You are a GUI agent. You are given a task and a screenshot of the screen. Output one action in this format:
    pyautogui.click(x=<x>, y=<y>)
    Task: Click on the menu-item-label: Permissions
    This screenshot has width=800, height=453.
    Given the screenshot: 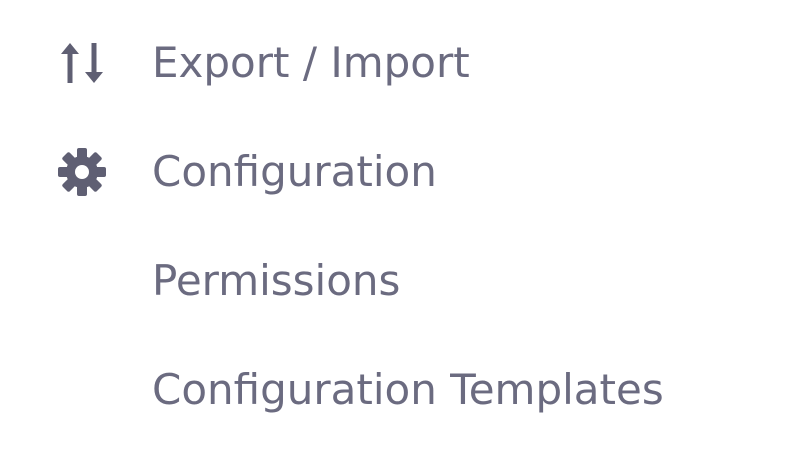 What is the action you would take?
    pyautogui.click(x=276, y=280)
    